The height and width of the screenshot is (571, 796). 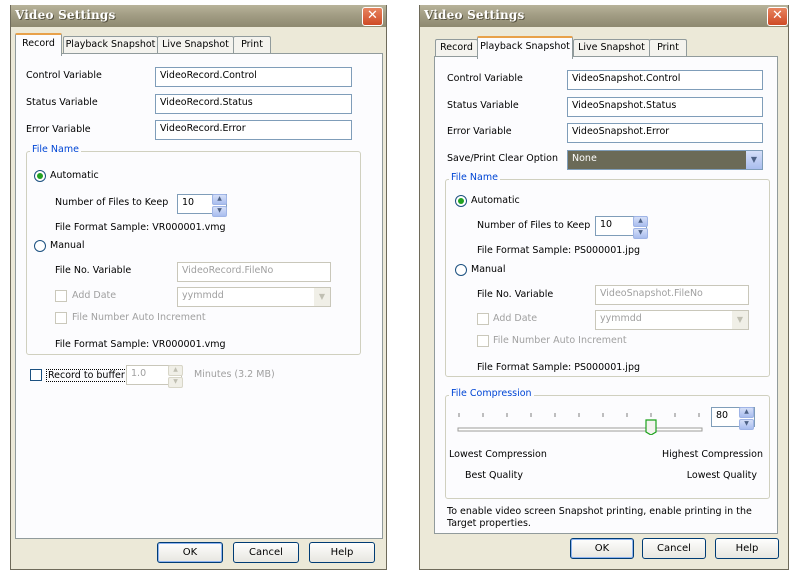 I want to click on file-no-input: VideoRecord.FileNo, so click(x=254, y=272).